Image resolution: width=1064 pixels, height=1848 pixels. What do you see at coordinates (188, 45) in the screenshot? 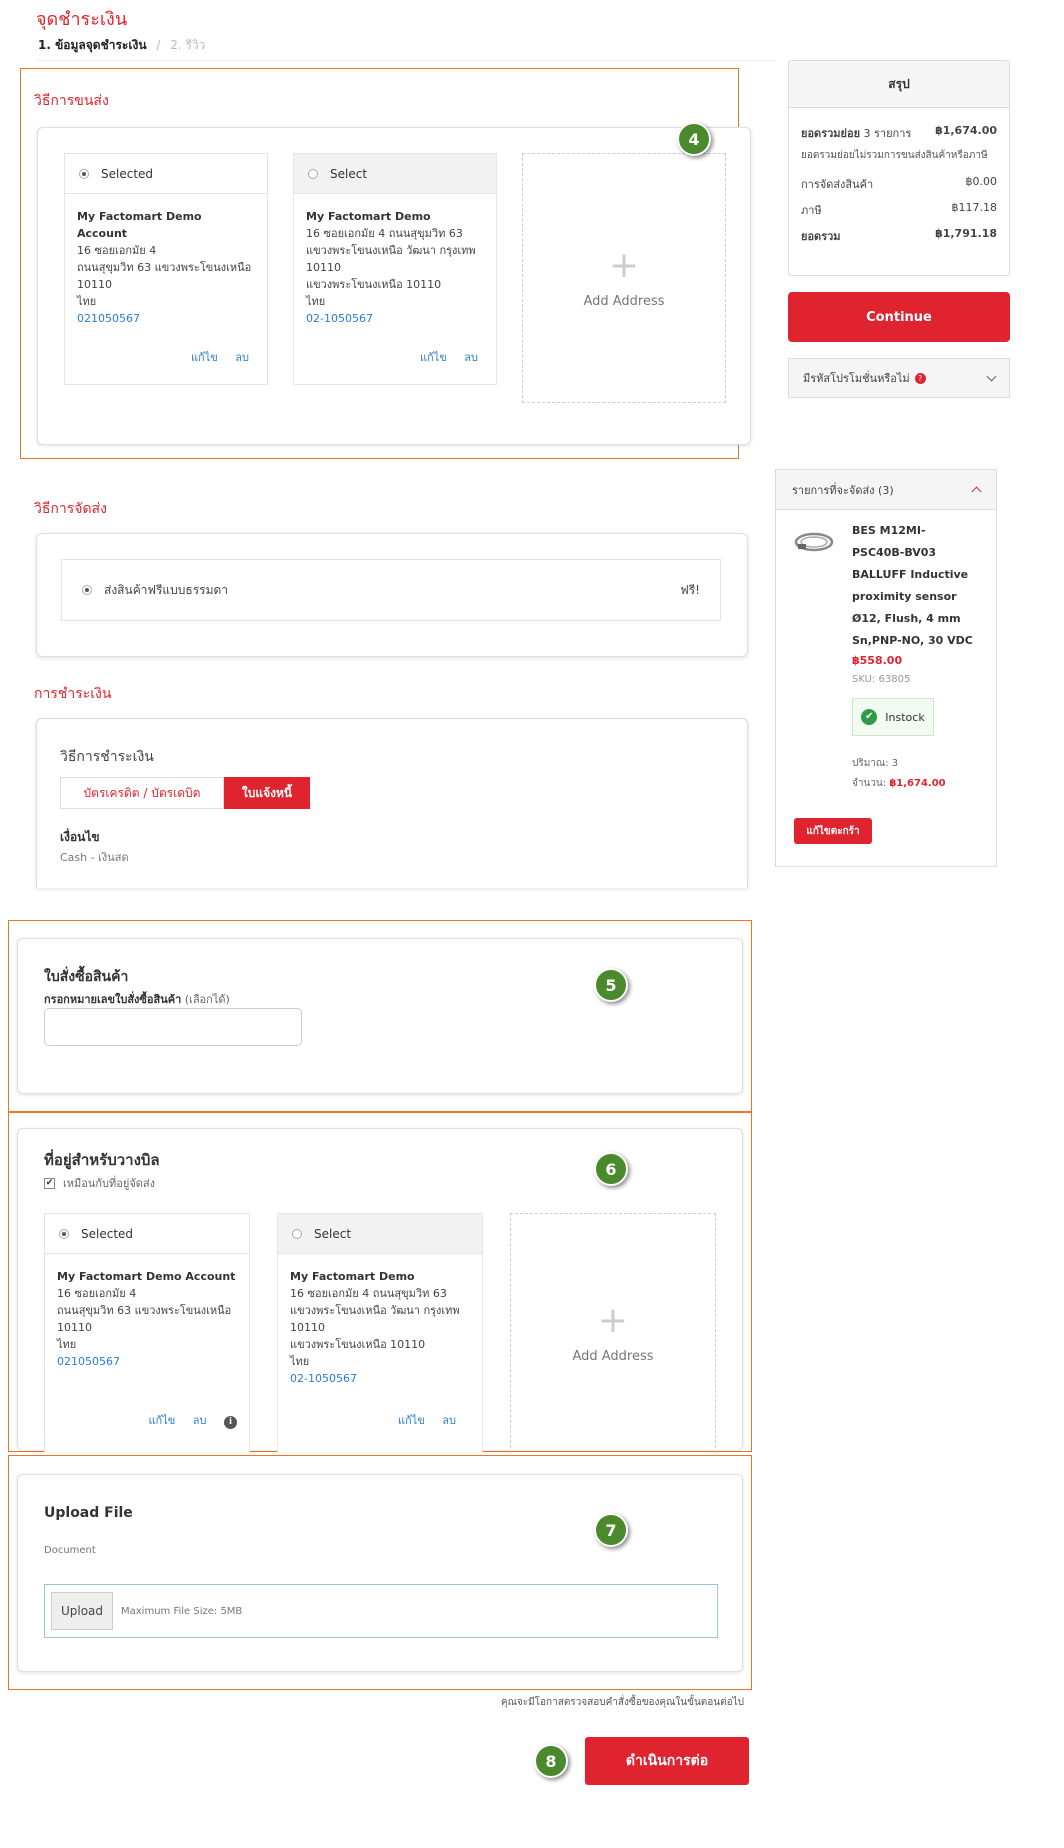
I see `step-2: 2. รีวิว` at bounding box center [188, 45].